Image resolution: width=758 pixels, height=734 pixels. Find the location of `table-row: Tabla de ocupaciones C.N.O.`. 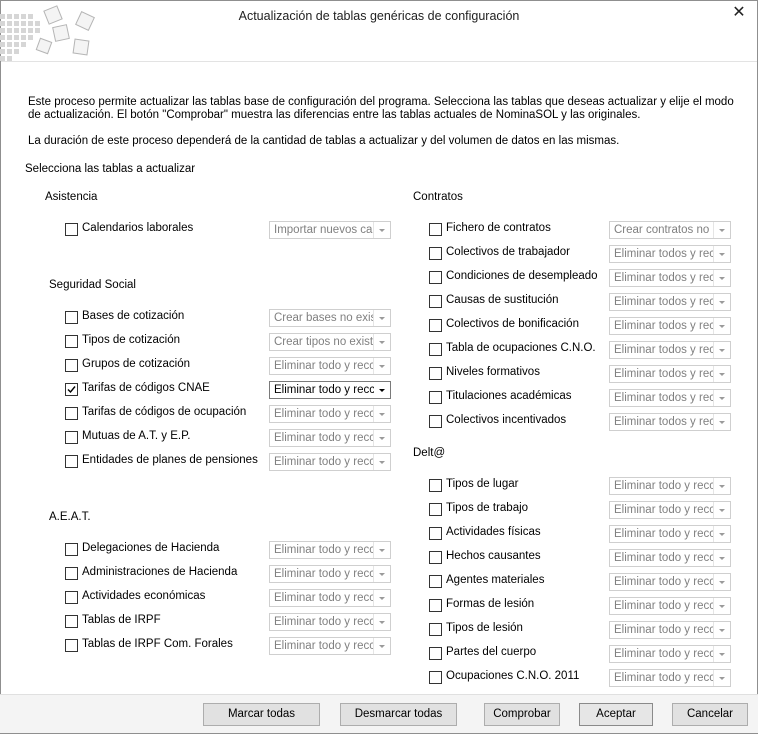

table-row: Tabla de ocupaciones C.N.O. is located at coordinates (516, 350).